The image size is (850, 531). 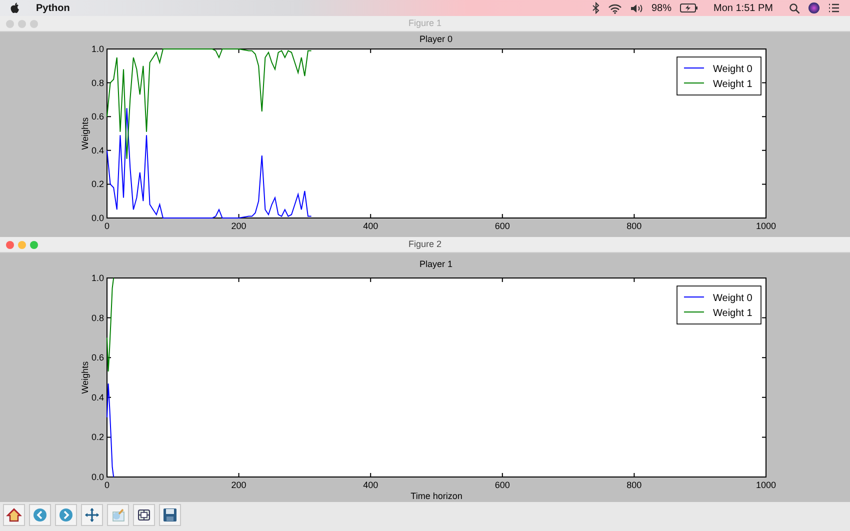 What do you see at coordinates (834, 8) in the screenshot?
I see `list-icon` at bounding box center [834, 8].